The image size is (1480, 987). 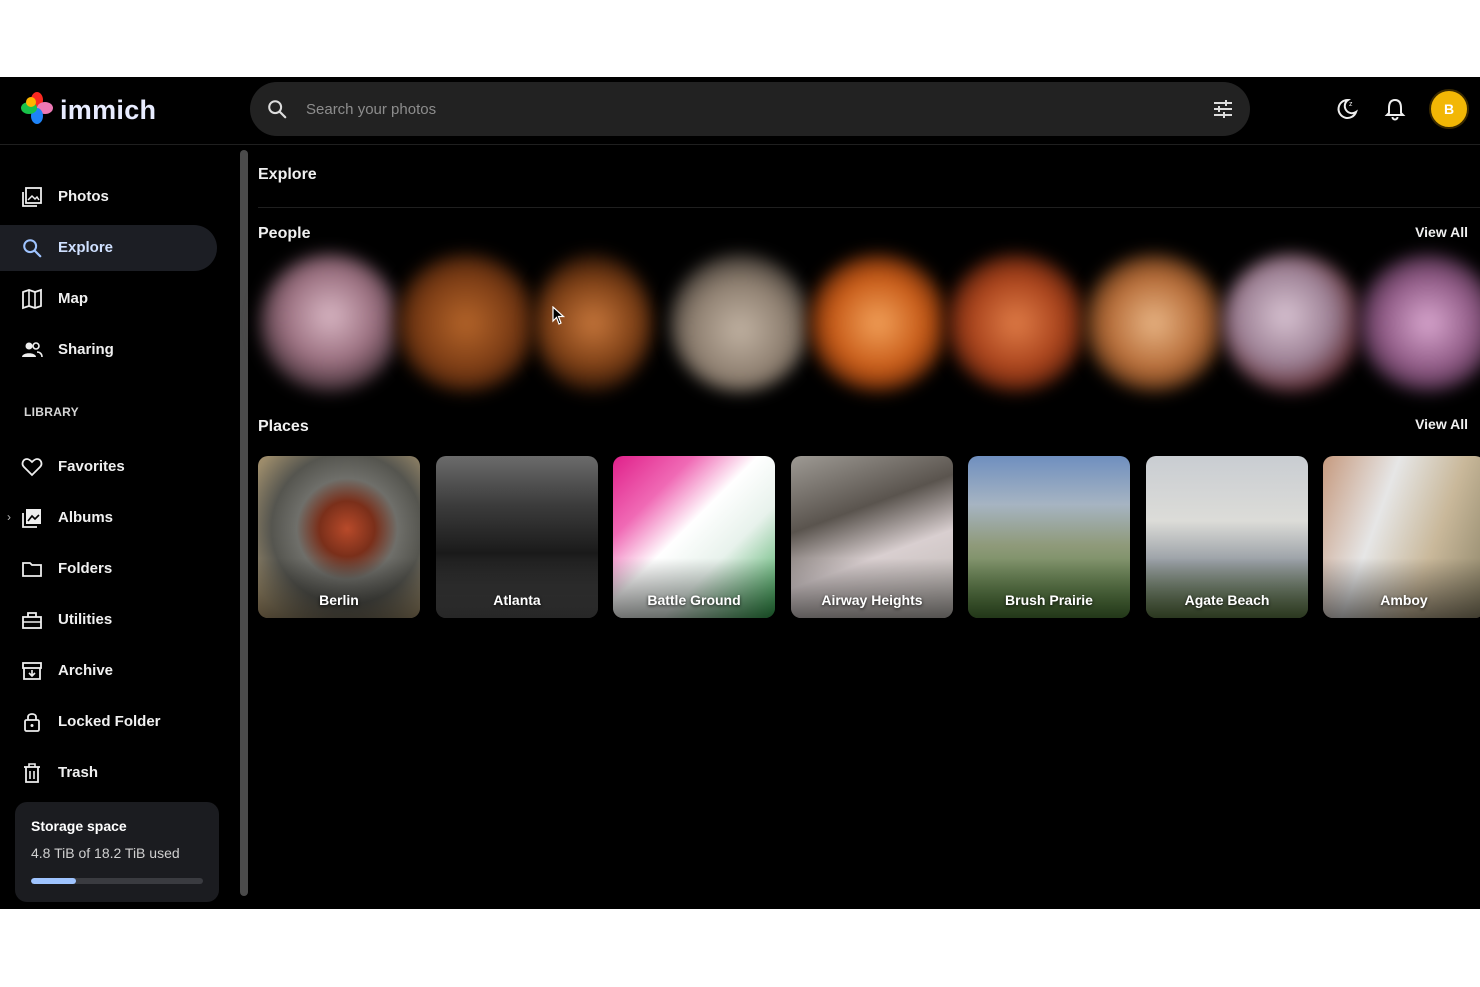 What do you see at coordinates (1449, 109) in the screenshot?
I see `user-avatar: B` at bounding box center [1449, 109].